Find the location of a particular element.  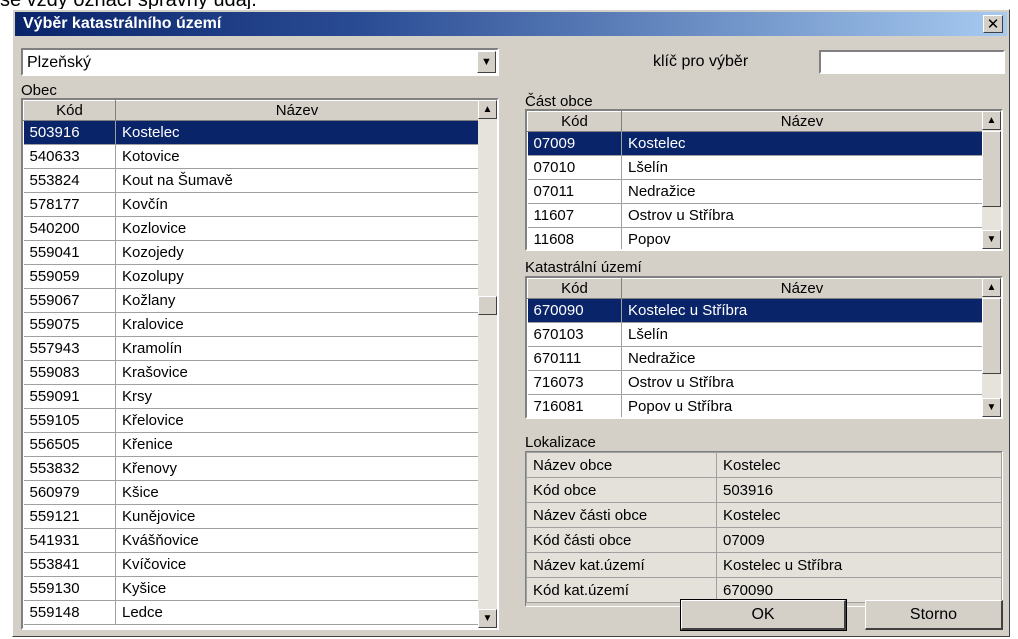

obec-row: 559105 Křelovice is located at coordinates (251, 420).